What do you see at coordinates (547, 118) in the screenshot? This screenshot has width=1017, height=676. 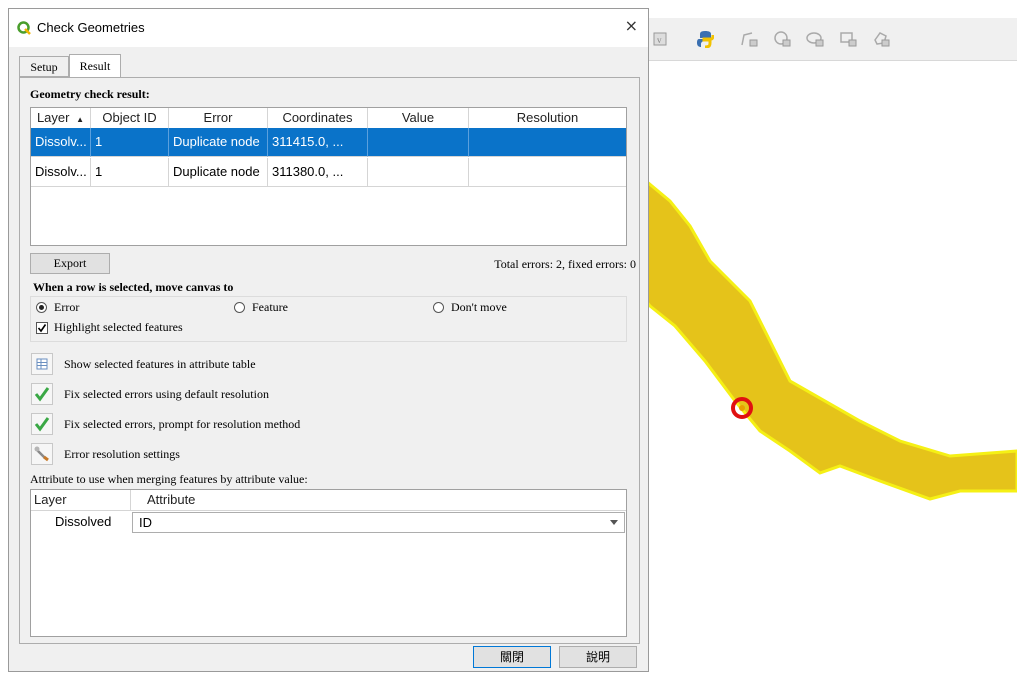 I see `column-header-resolution: Resolution` at bounding box center [547, 118].